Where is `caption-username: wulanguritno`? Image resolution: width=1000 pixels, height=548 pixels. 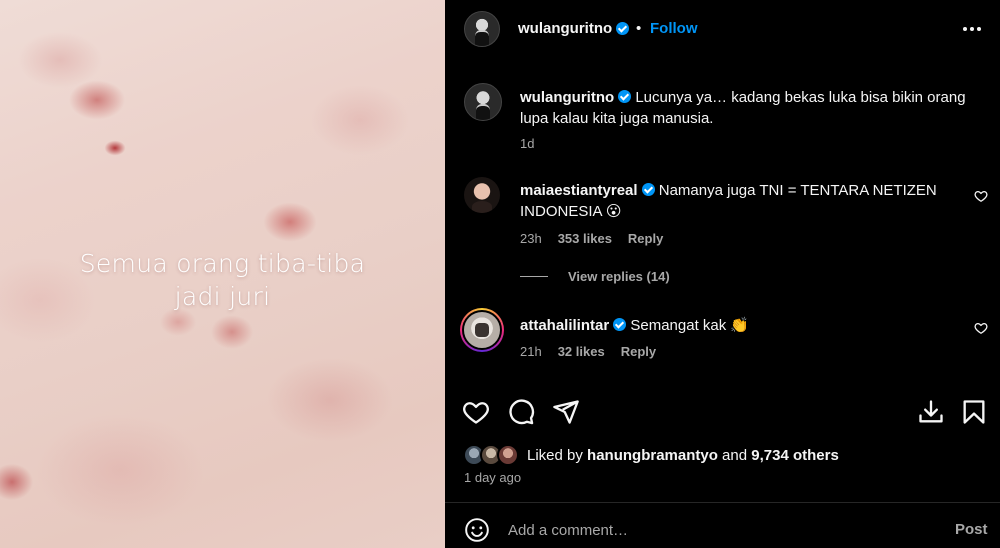
caption-username: wulanguritno is located at coordinates (567, 97).